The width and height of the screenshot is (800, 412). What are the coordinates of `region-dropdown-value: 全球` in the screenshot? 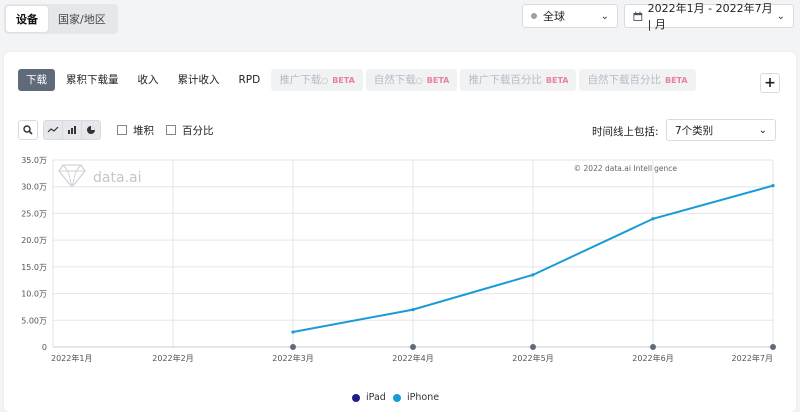 It's located at (554, 16).